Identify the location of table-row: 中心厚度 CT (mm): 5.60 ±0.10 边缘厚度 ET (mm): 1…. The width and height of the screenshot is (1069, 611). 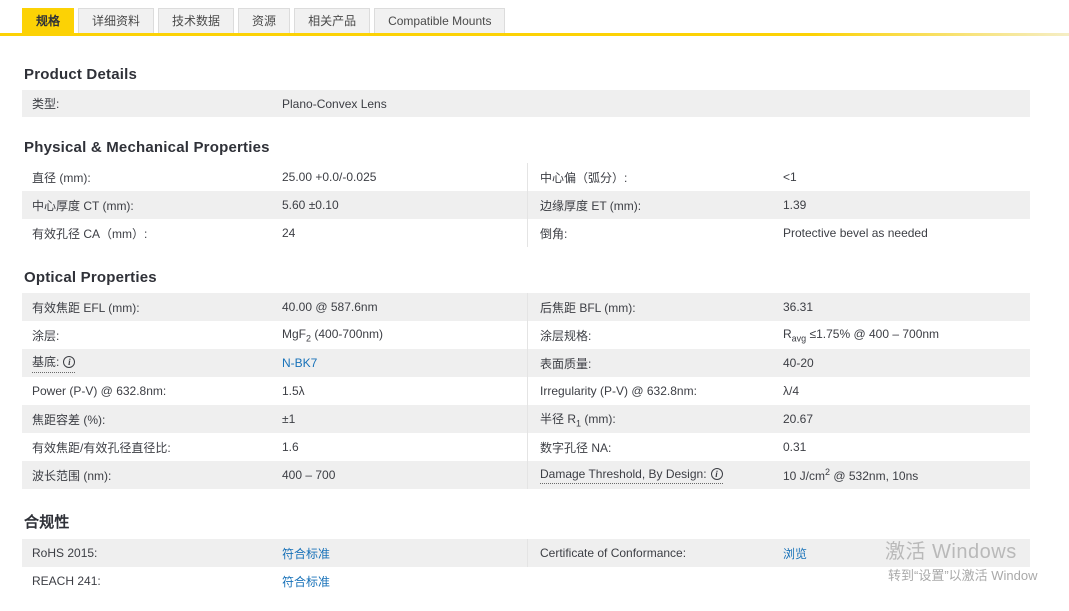
(526, 205).